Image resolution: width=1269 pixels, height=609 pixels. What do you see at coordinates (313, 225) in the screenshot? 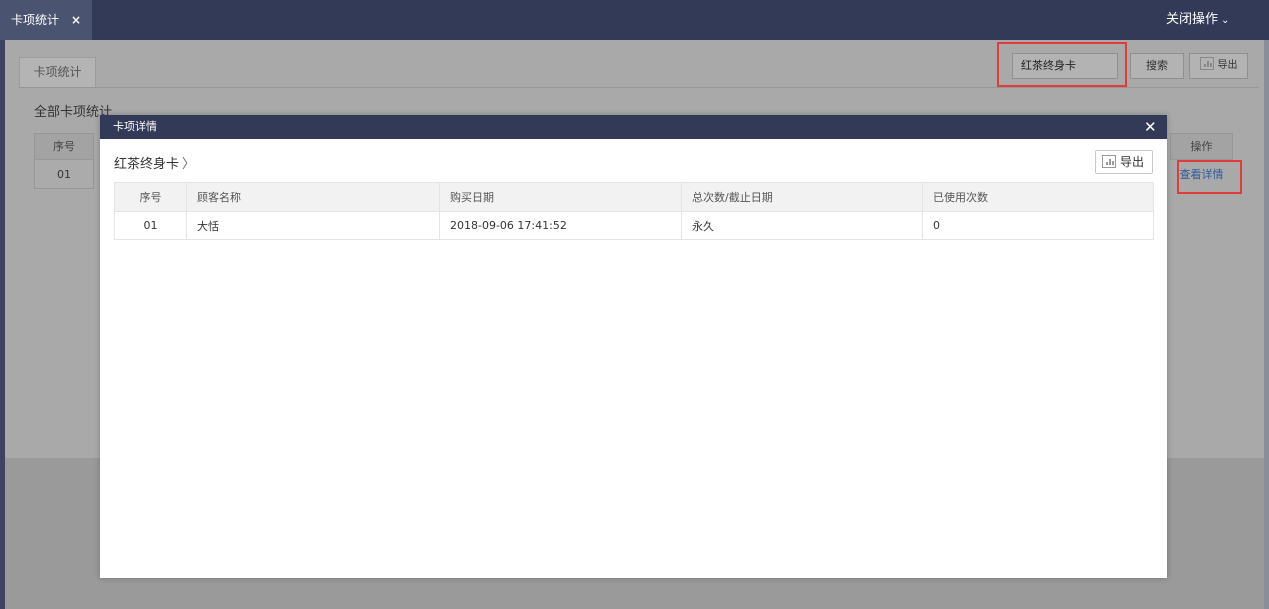
I see `cell-customer-name: 大恬` at bounding box center [313, 225].